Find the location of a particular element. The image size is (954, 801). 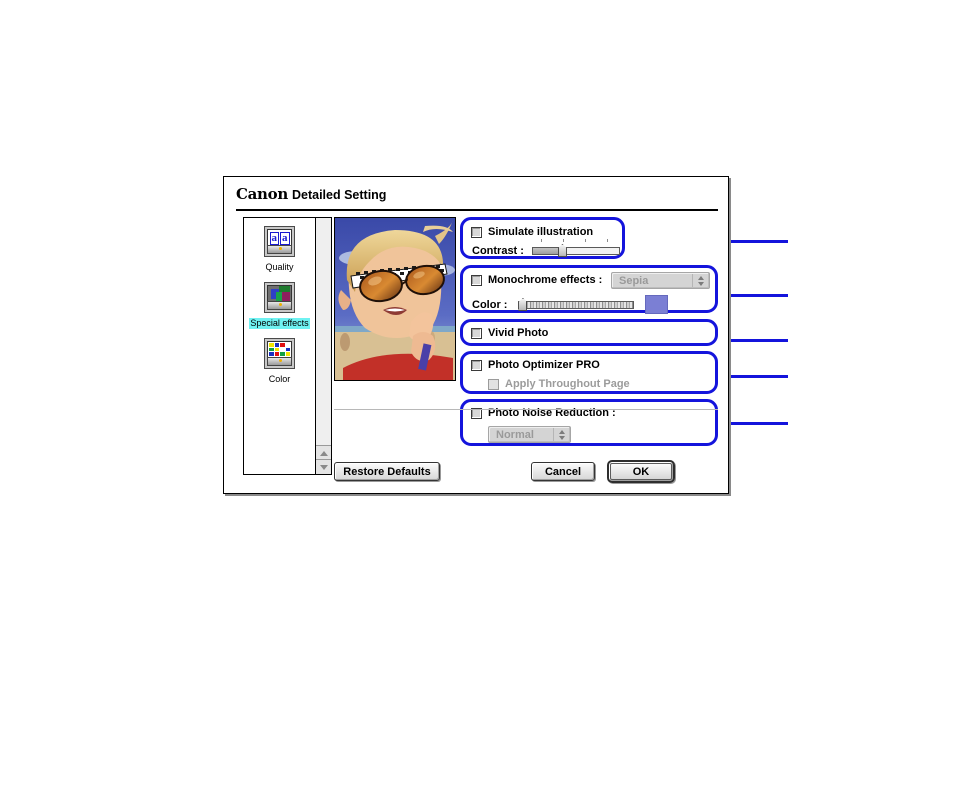

photo-optimizer-pro-row: Photo Optimizer PRO is located at coordinates (535, 365).